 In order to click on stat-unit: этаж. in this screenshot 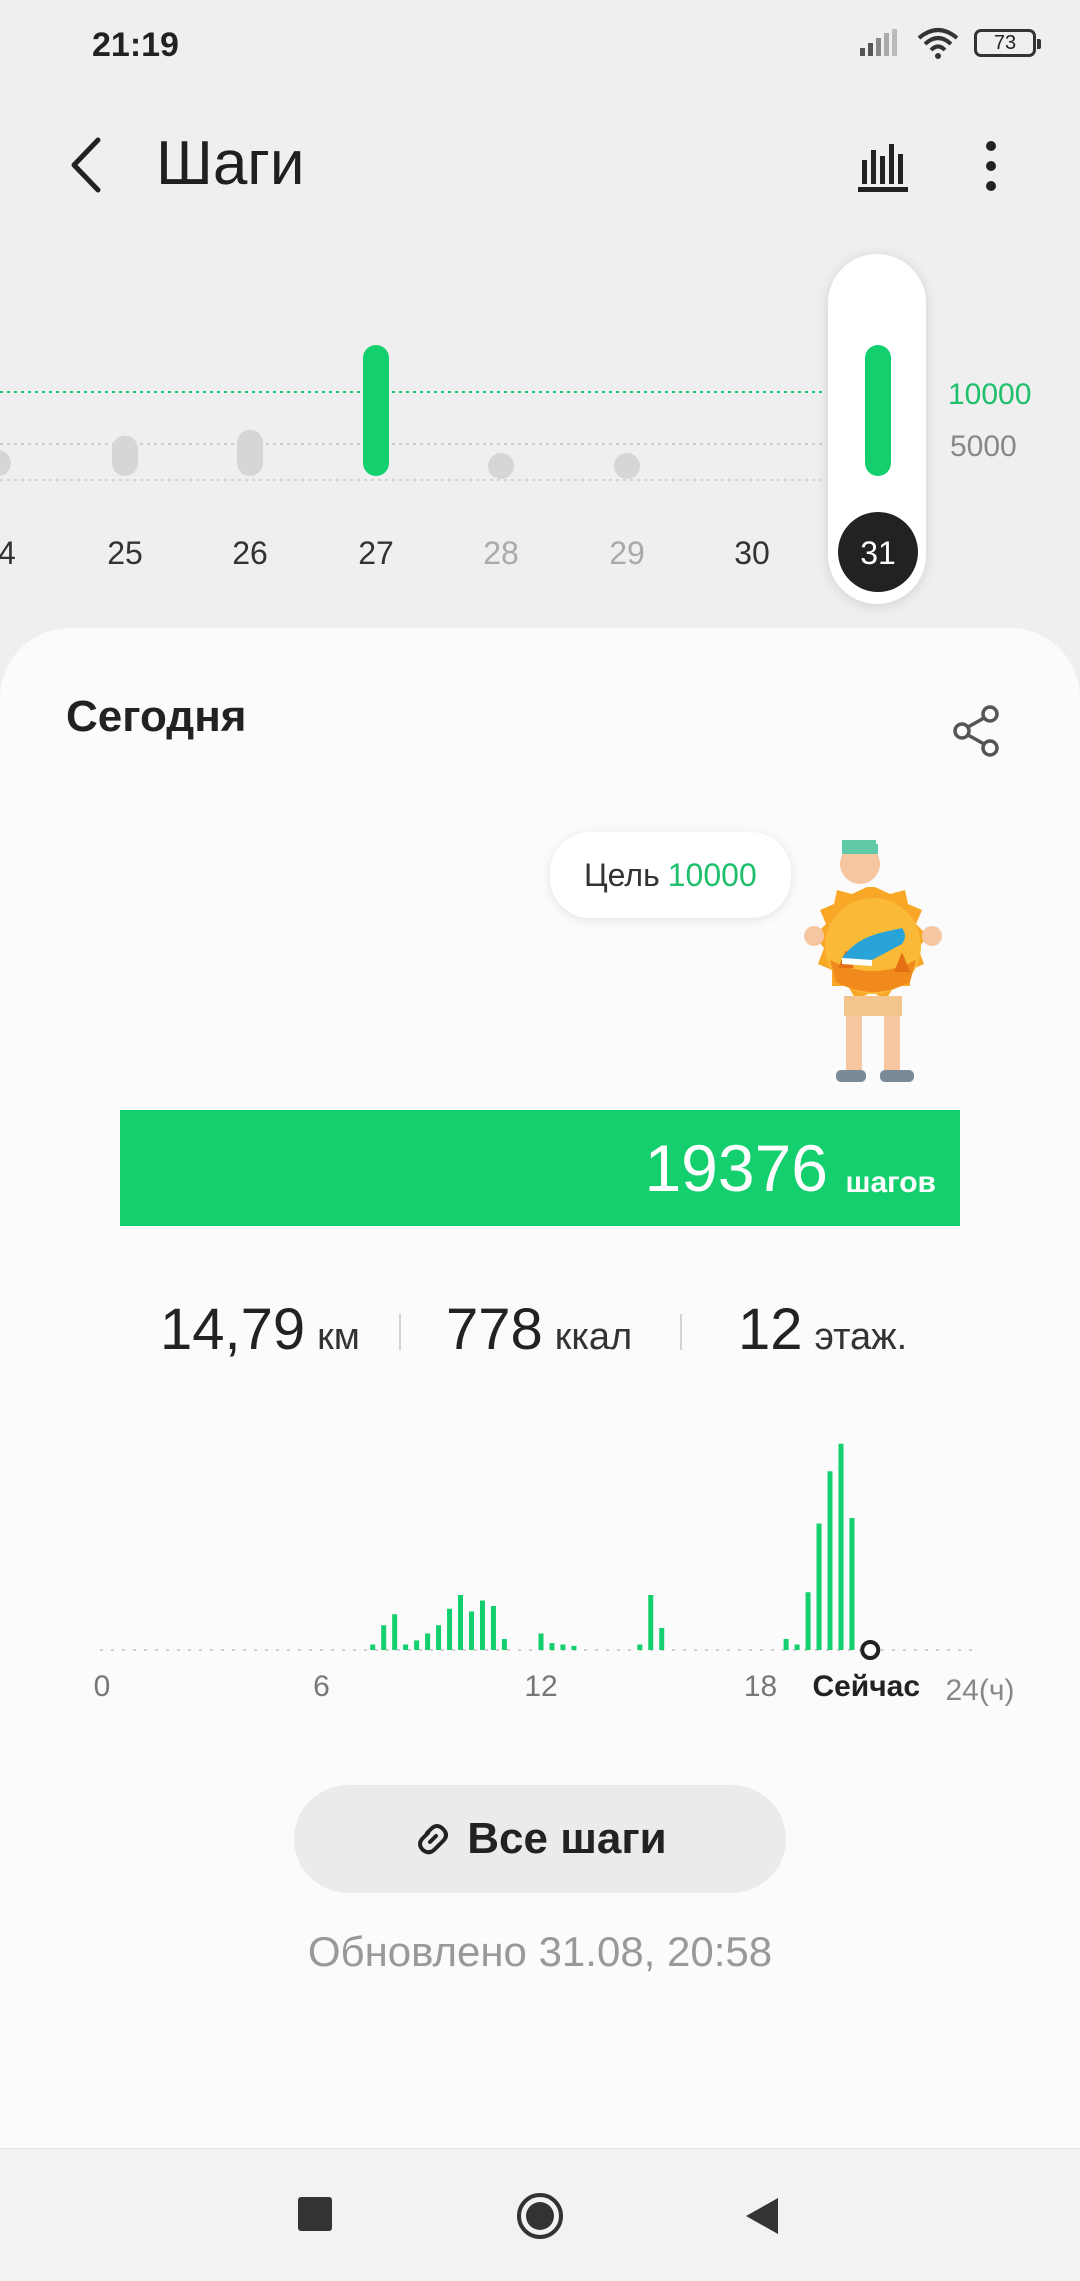, I will do `click(861, 1337)`.